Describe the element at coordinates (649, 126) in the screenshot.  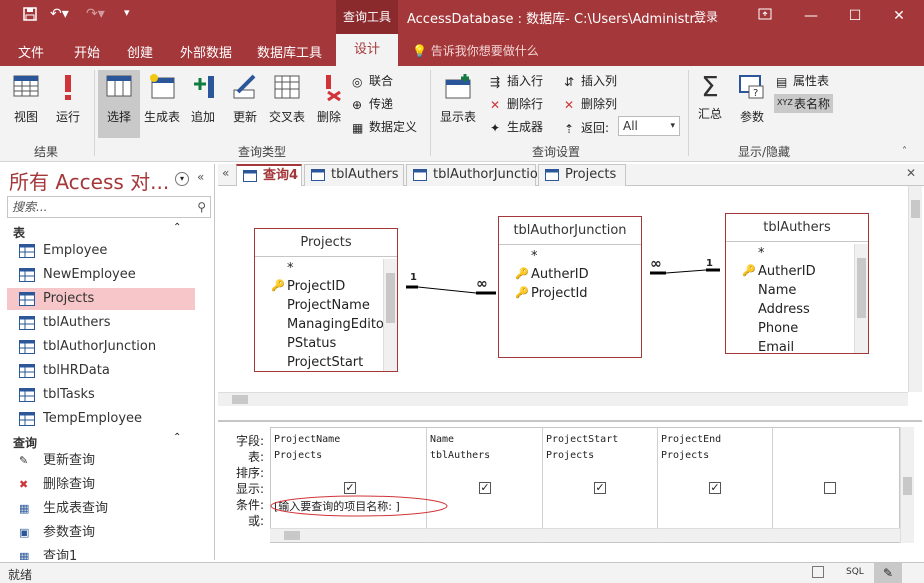
I see `return-select: All▾` at that location.